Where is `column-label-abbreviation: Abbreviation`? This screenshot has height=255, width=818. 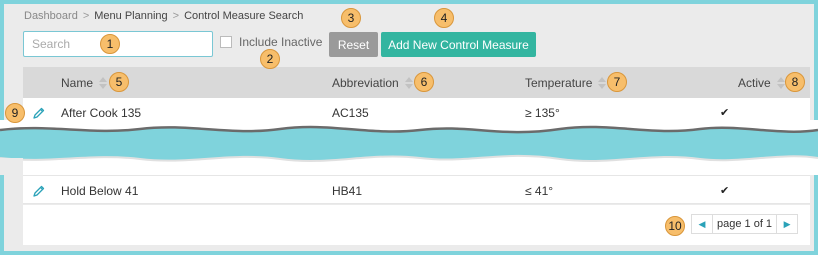
column-label-abbreviation: Abbreviation is located at coordinates (365, 83).